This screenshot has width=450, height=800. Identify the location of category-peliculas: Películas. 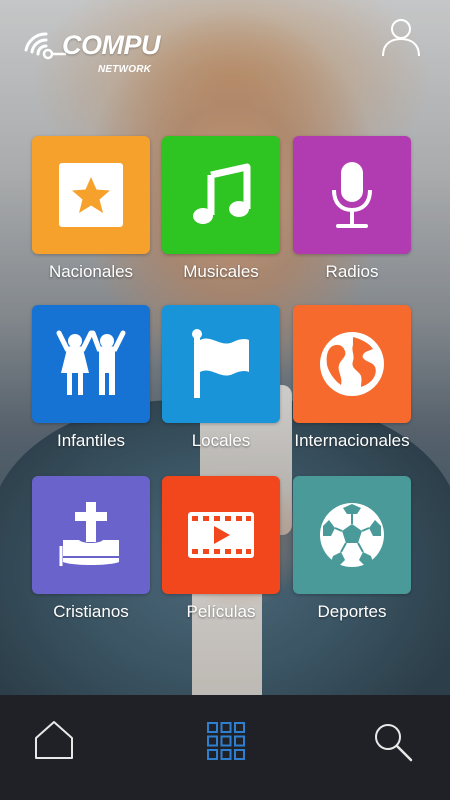
(221, 548).